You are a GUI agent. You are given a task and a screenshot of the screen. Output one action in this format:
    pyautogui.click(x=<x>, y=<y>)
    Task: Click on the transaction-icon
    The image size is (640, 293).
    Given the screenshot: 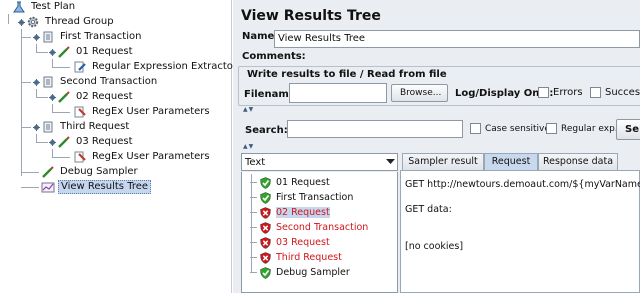 What is the action you would take?
    pyautogui.click(x=48, y=82)
    